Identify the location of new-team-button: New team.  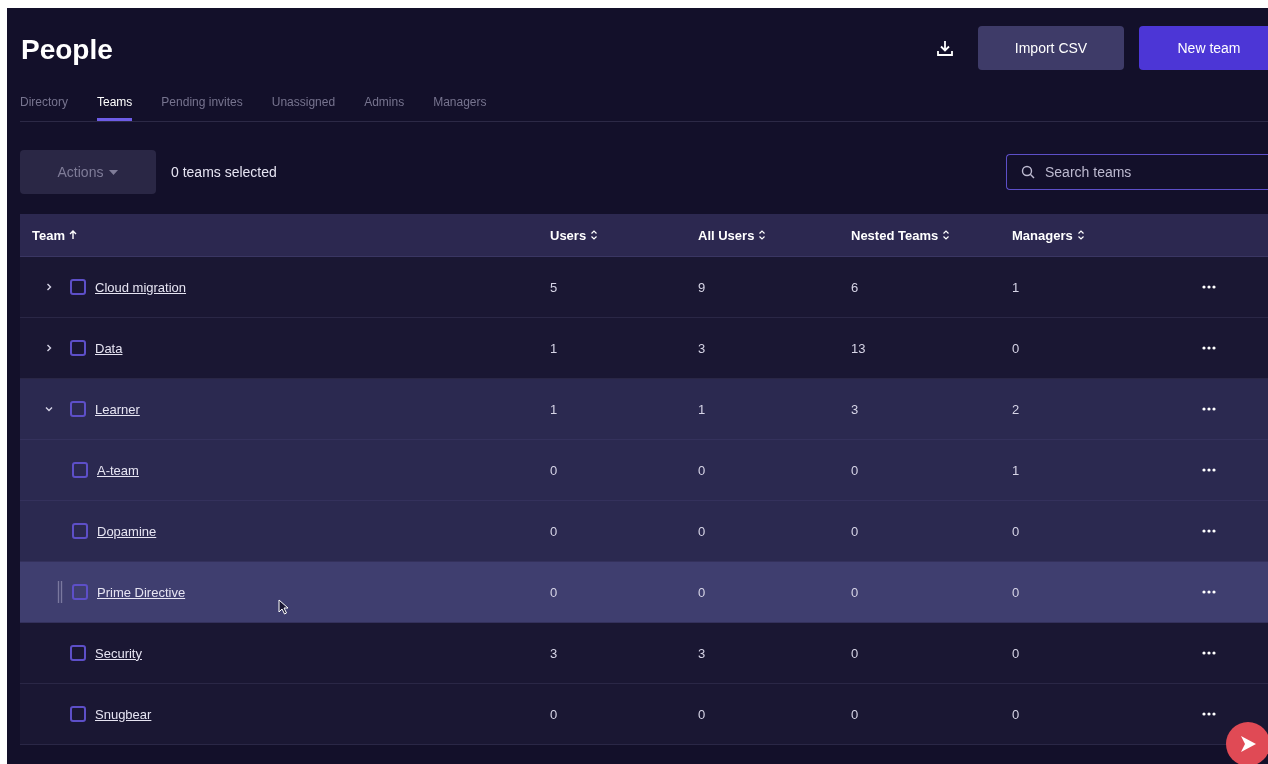
(1203, 48).